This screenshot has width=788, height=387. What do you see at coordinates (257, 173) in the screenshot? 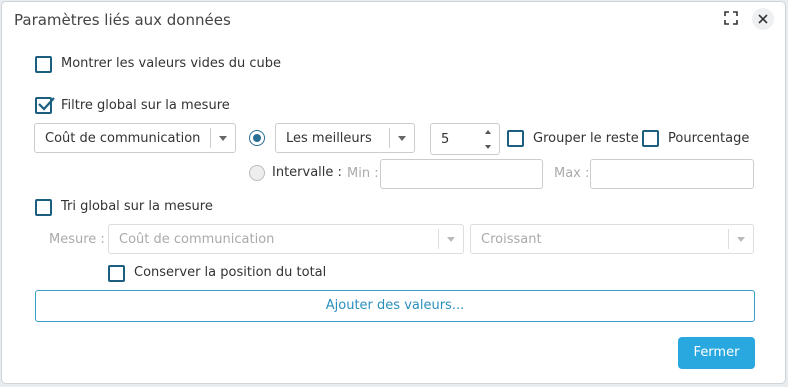
I see `interval-radio` at bounding box center [257, 173].